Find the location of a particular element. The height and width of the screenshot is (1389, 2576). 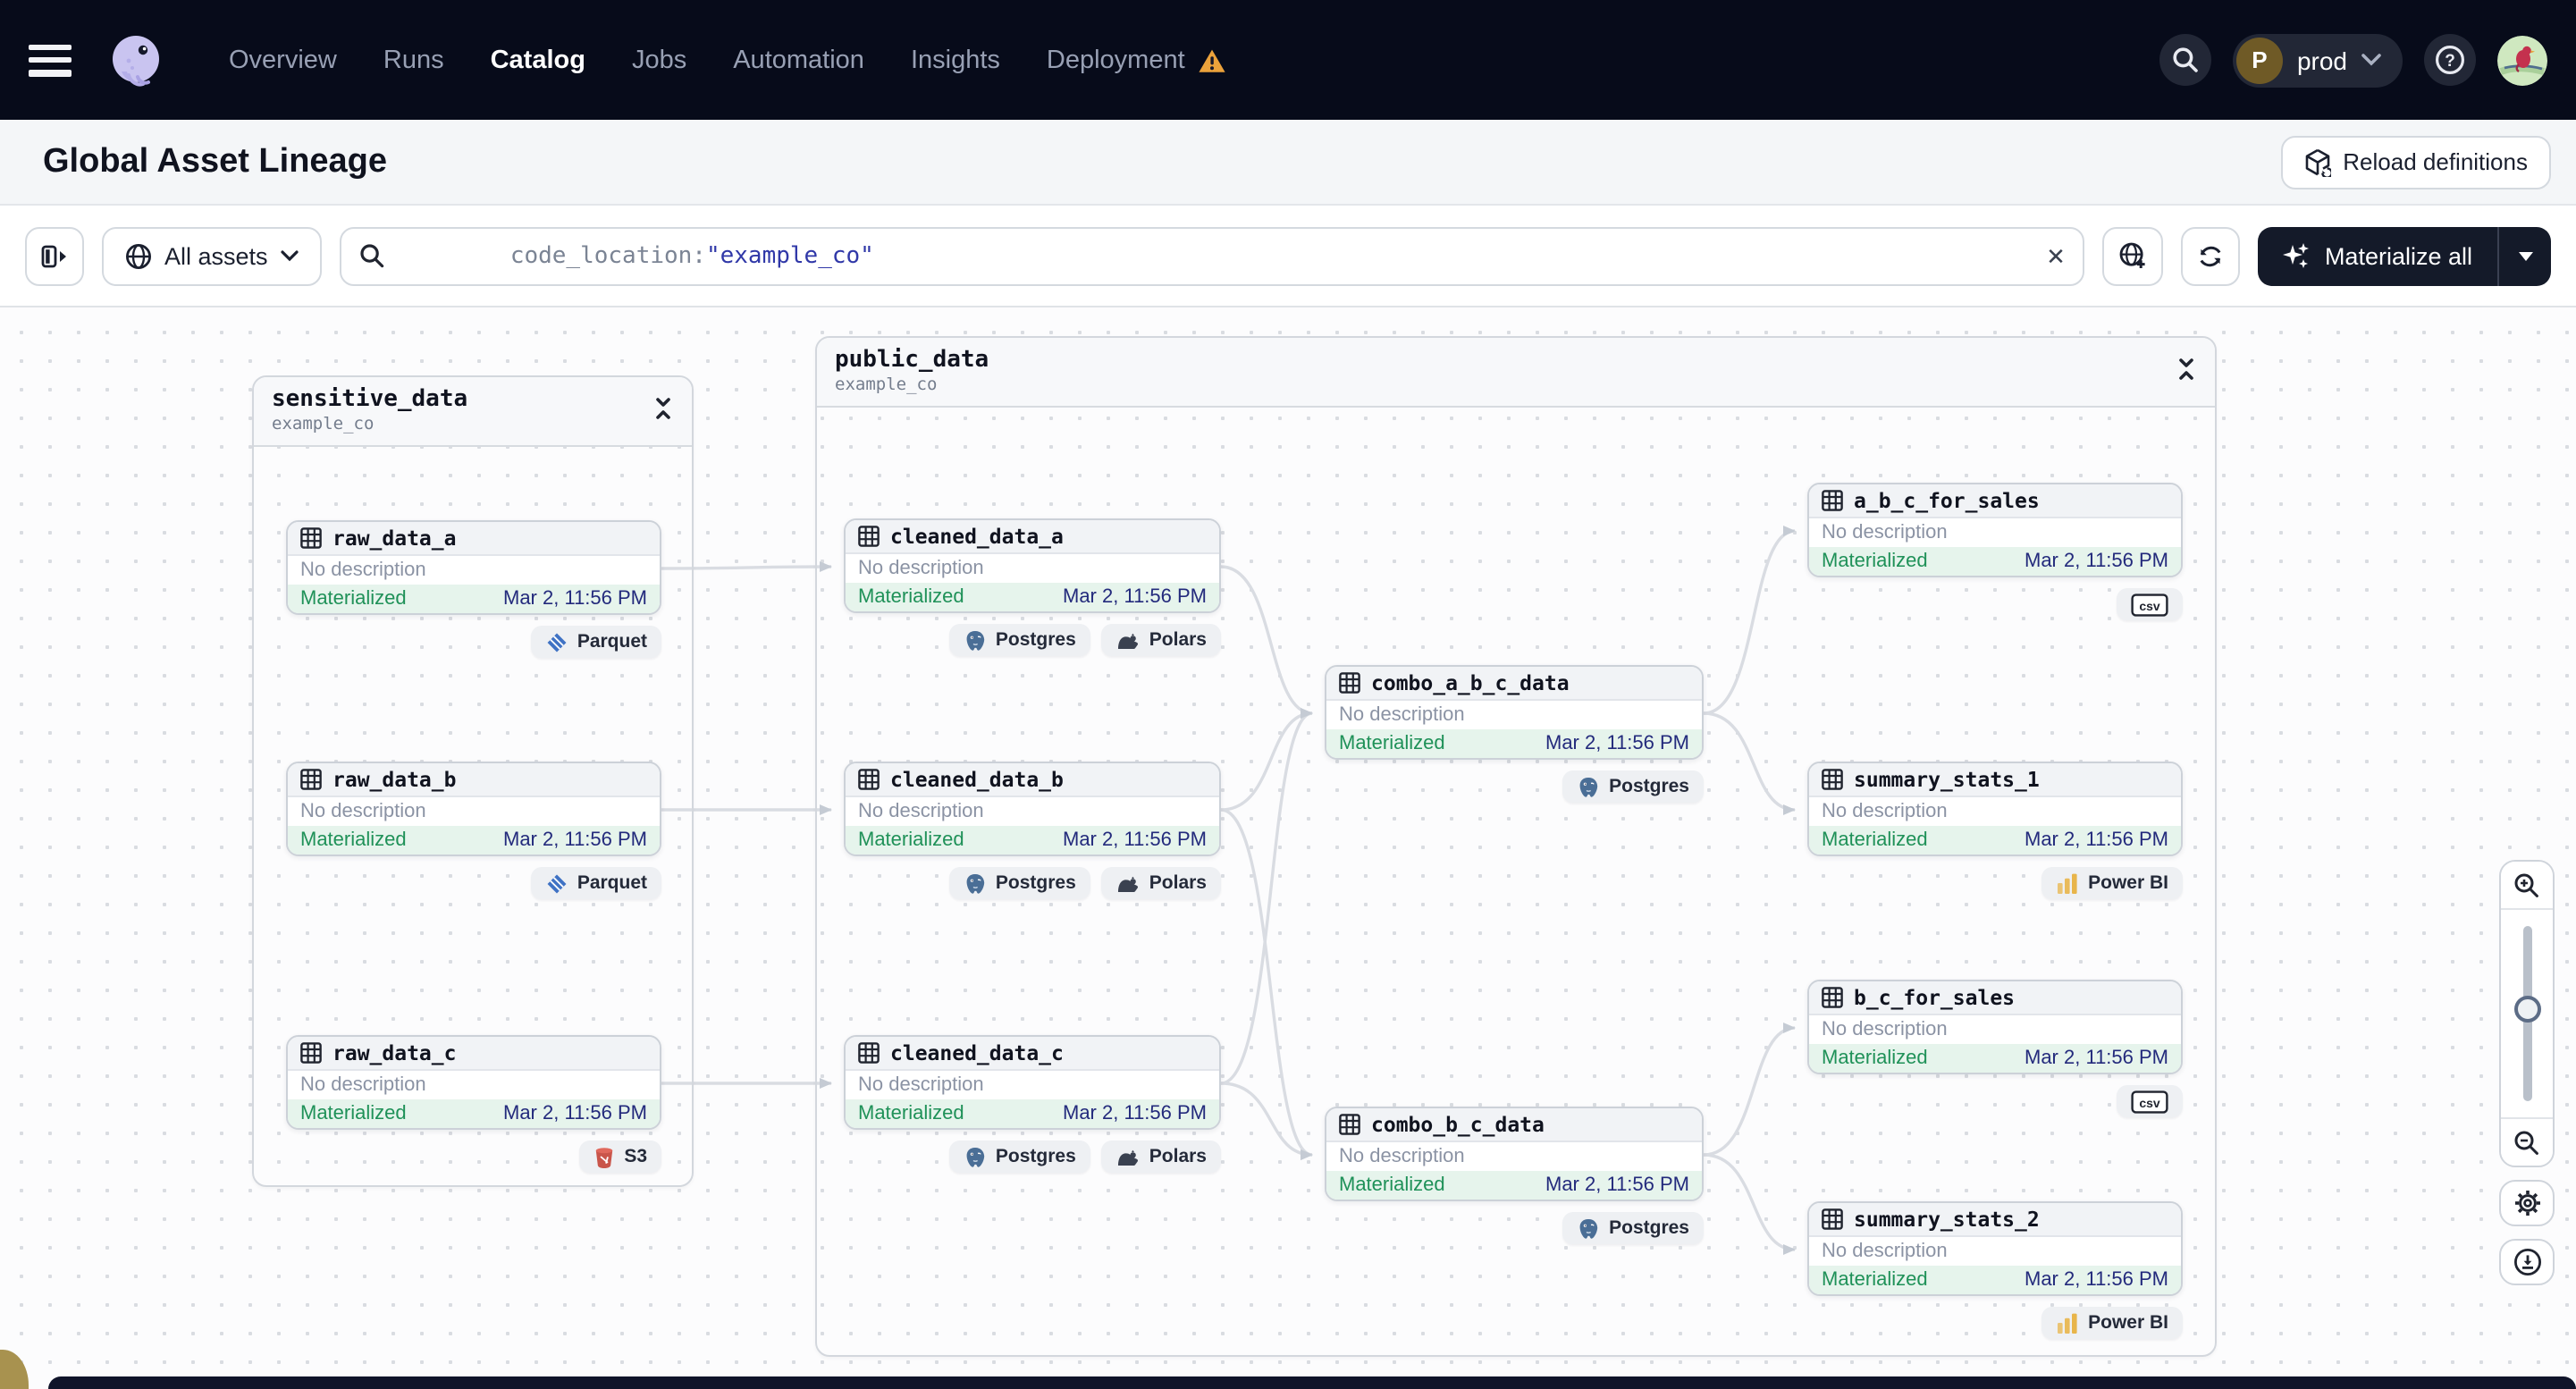

nav-item-jobs: Jobs is located at coordinates (659, 60).